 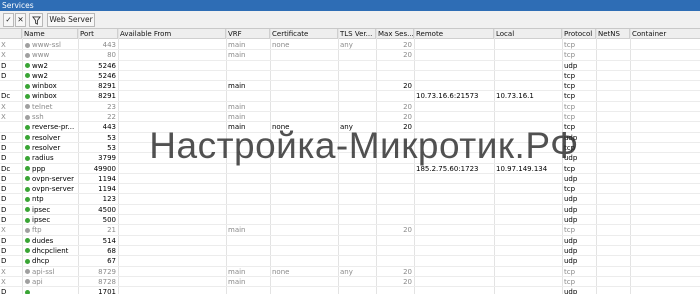 I want to click on enable-button: ✓, so click(x=8, y=20).